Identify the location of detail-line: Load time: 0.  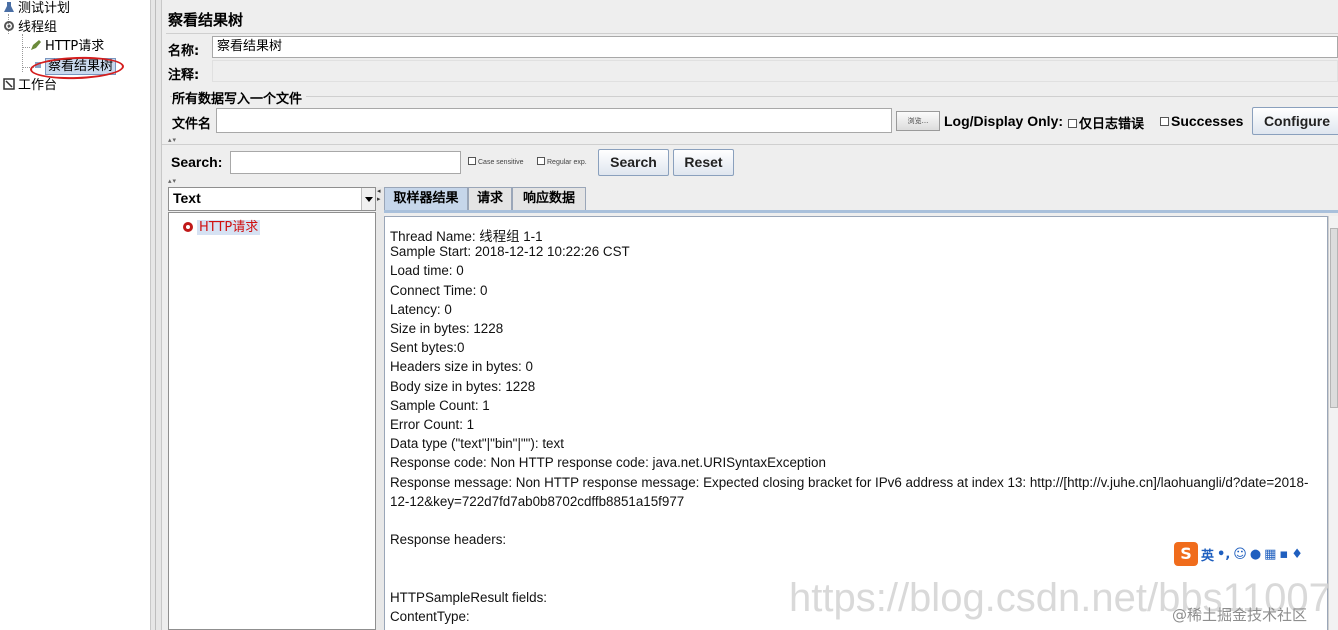
(427, 271).